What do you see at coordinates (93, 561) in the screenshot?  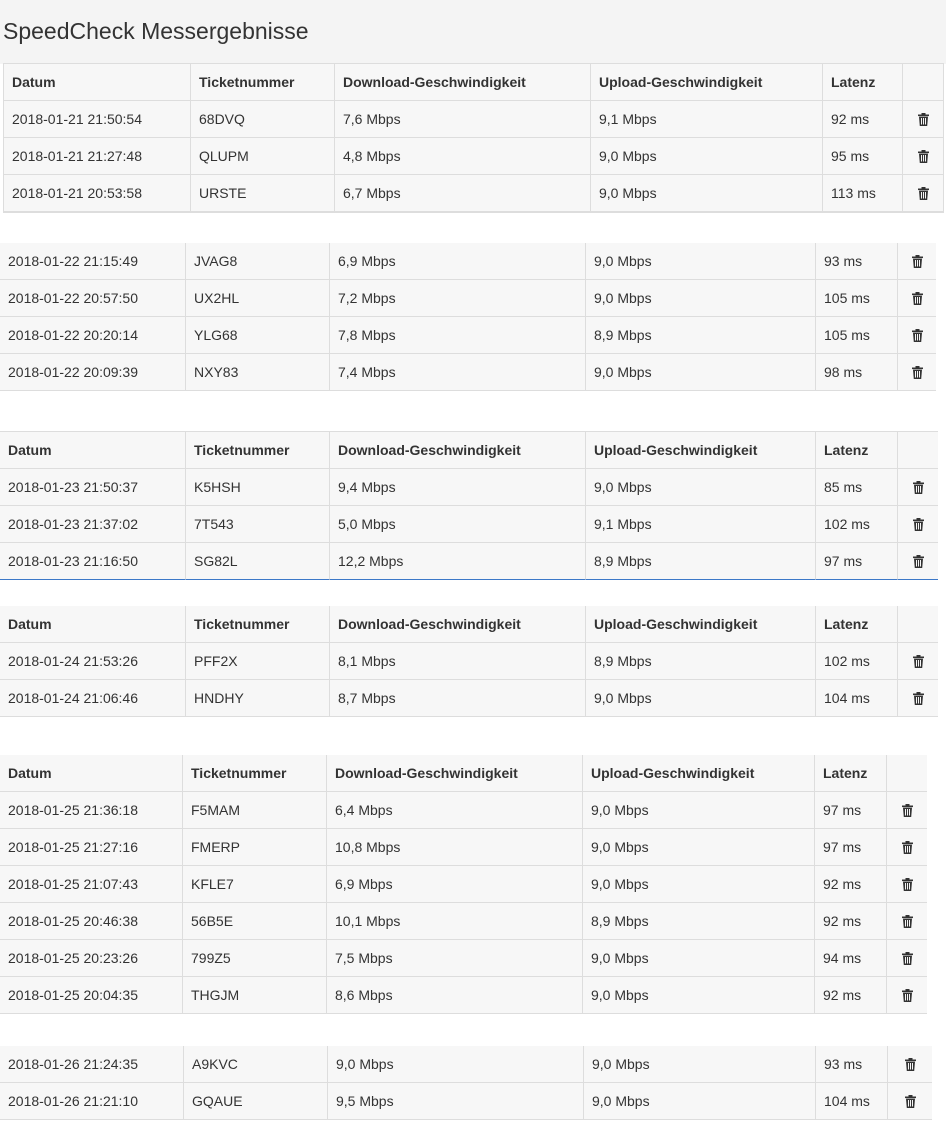 I see `table-cell: 2018-01-23 21:16:50` at bounding box center [93, 561].